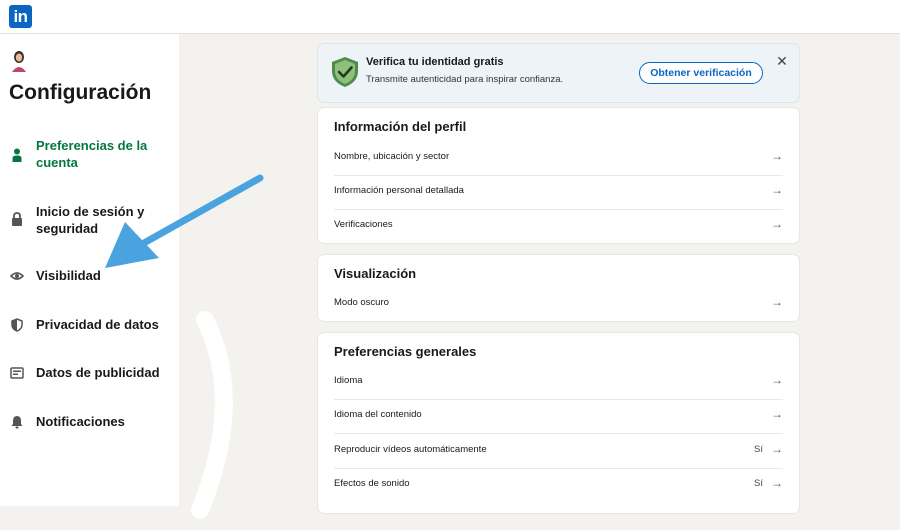 Image resolution: width=900 pixels, height=530 pixels. I want to click on top-bar: in, so click(450, 17).